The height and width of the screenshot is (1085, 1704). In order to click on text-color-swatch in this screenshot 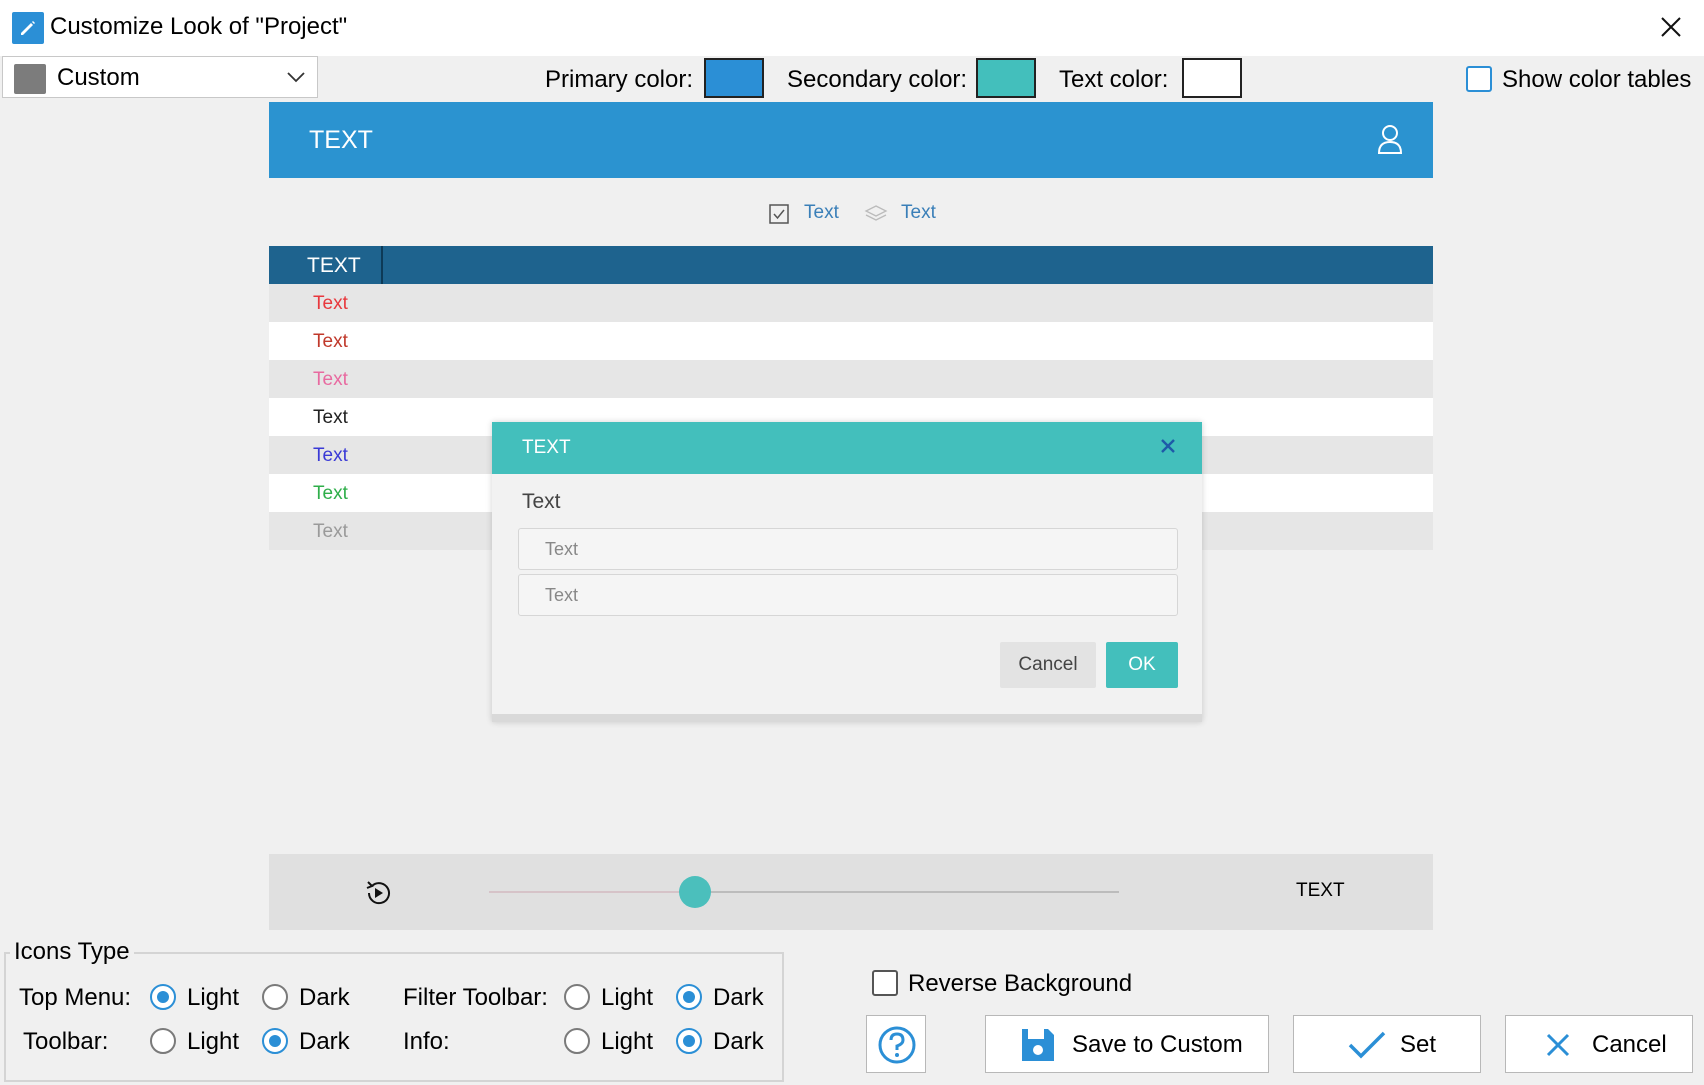, I will do `click(1212, 78)`.